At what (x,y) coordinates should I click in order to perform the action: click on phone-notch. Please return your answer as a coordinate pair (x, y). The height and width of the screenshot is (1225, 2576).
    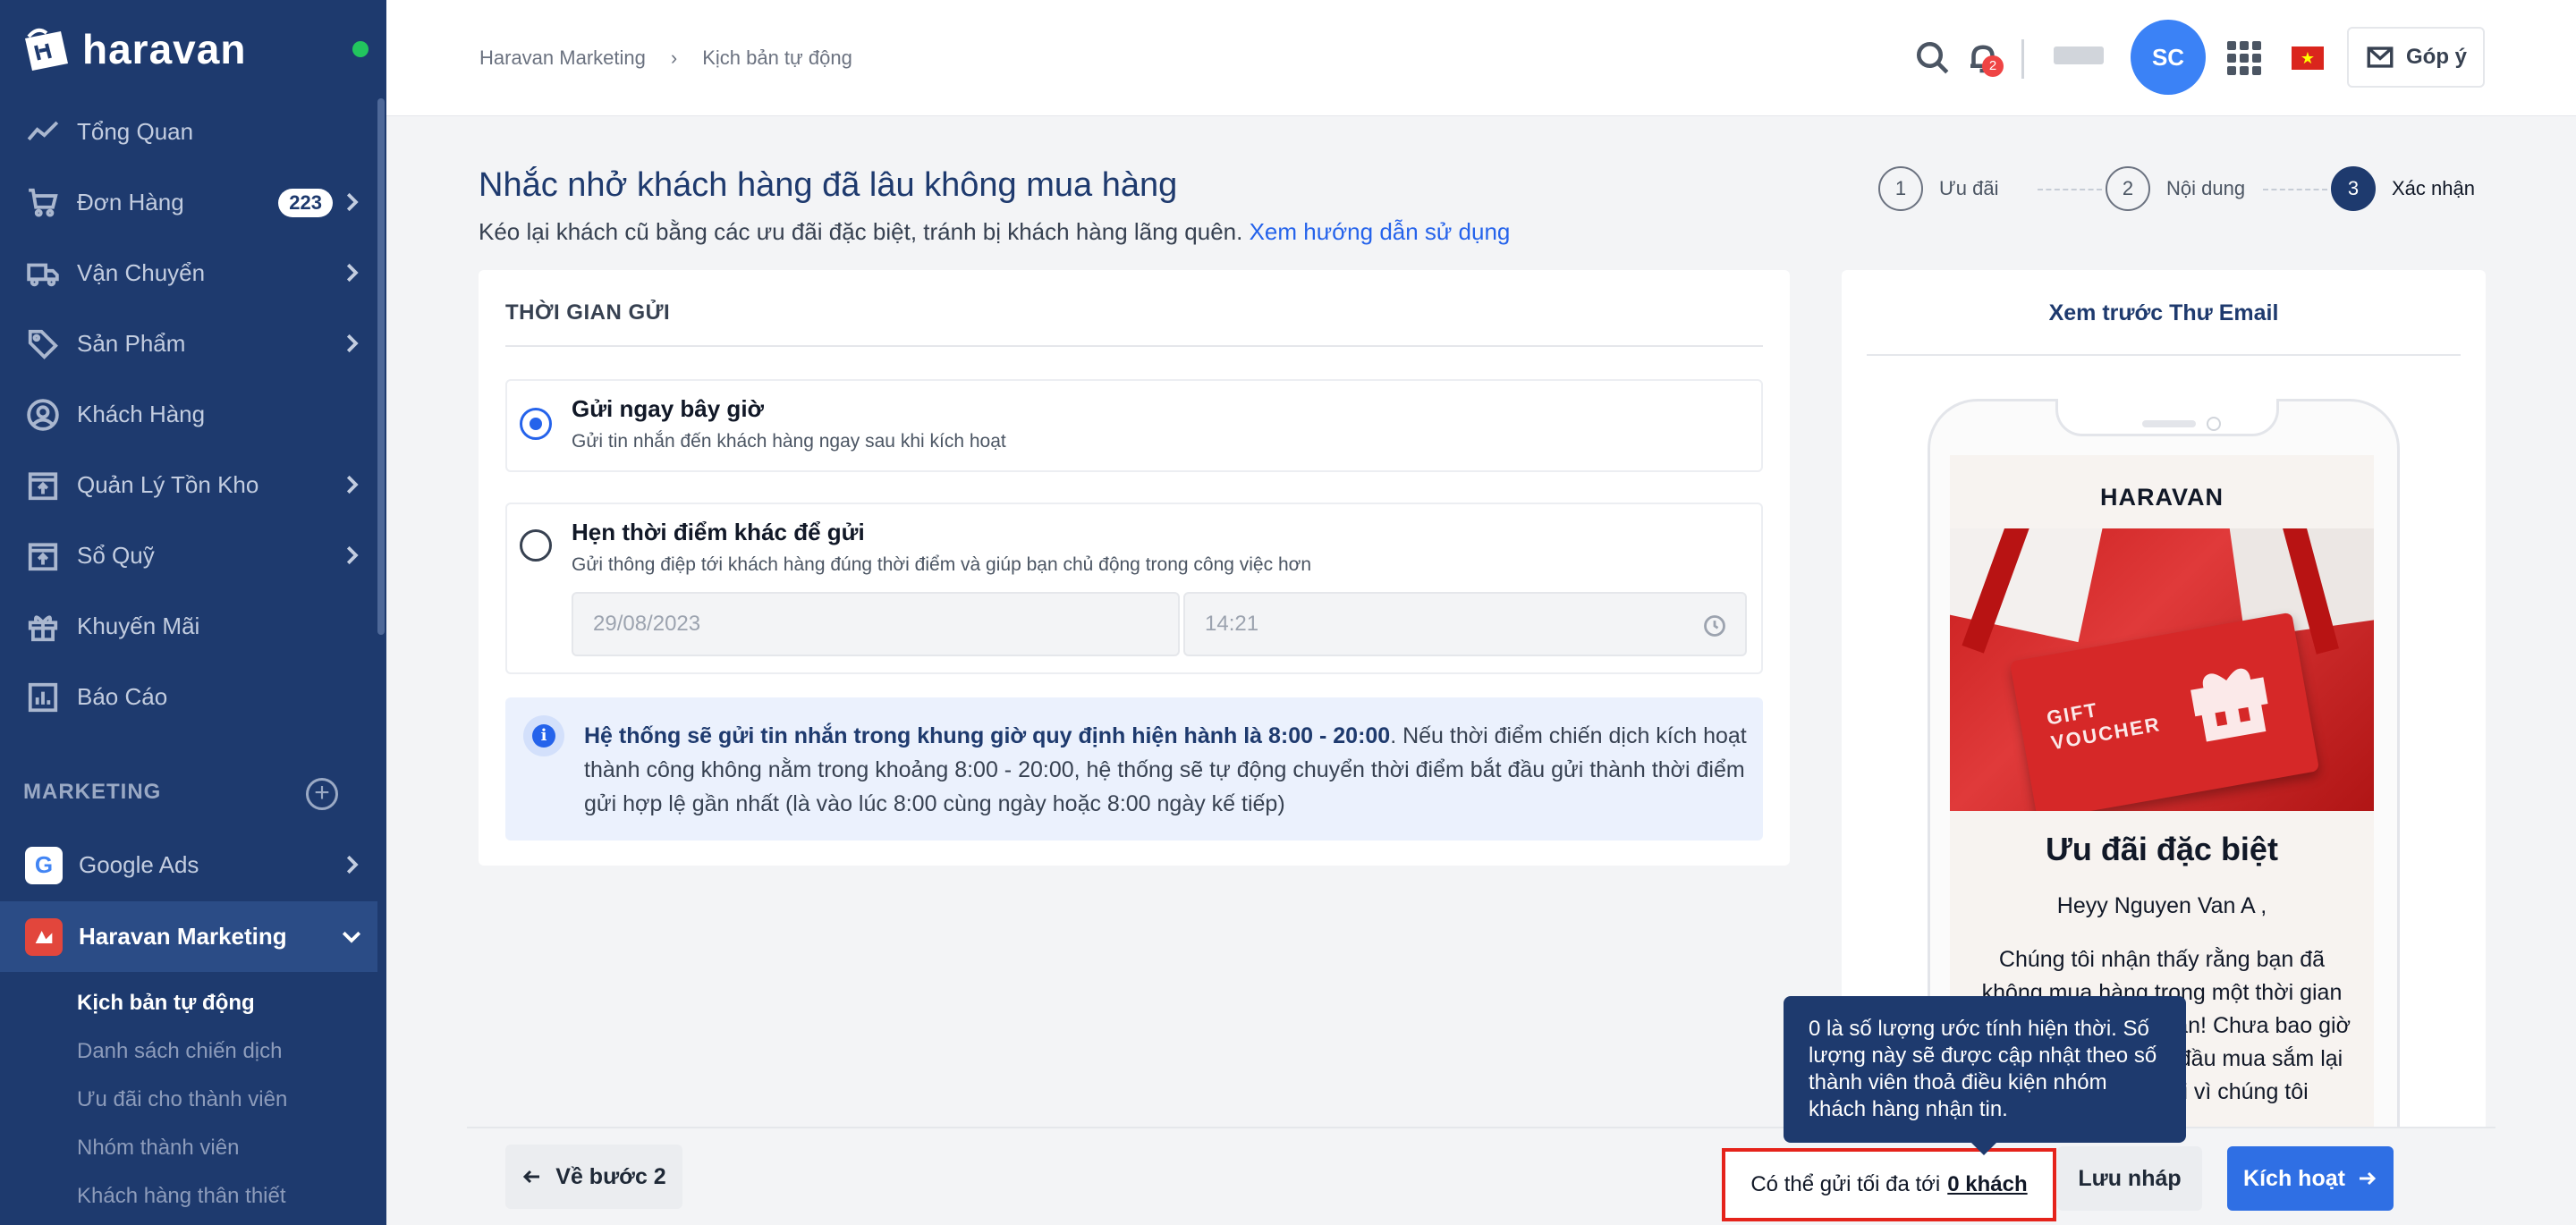
    Looking at the image, I should click on (2167, 417).